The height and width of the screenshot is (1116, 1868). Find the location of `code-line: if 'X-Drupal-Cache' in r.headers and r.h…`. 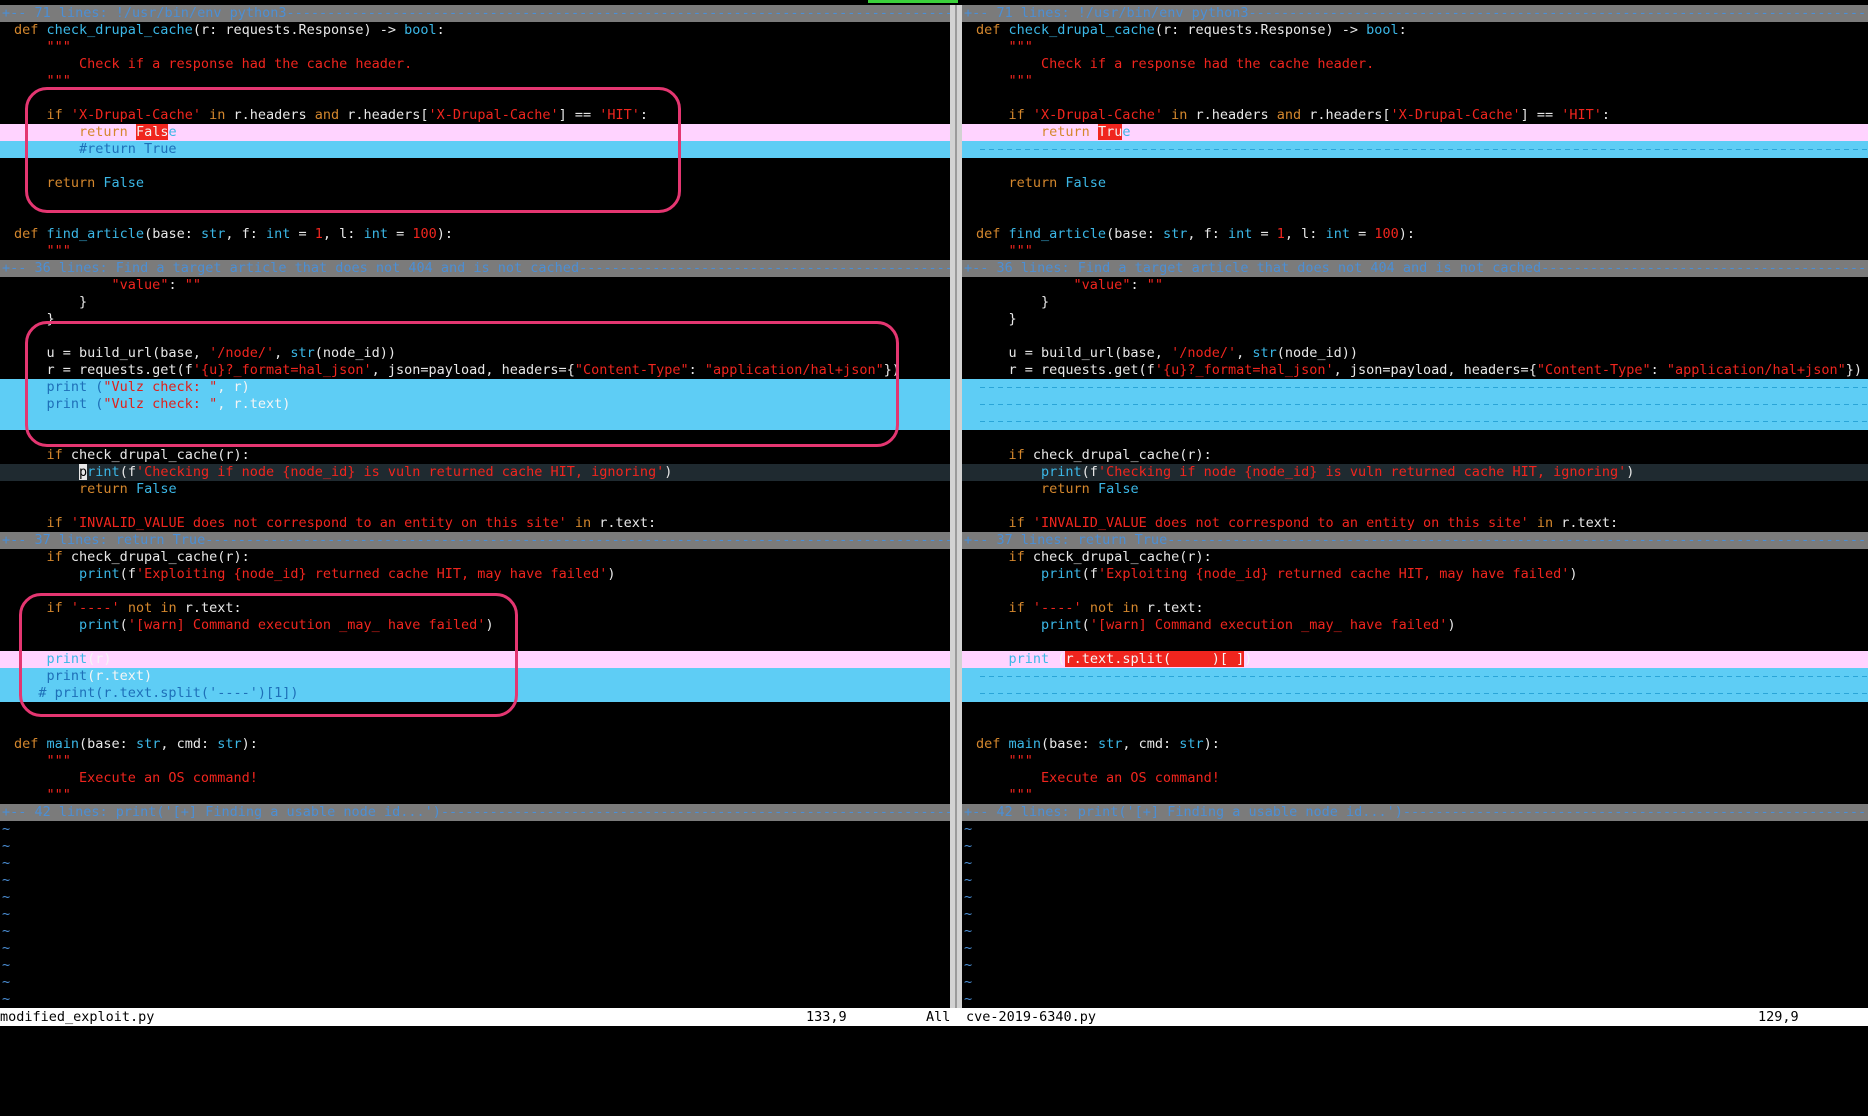

code-line: if 'X-Drupal-Cache' in r.headers and r.h… is located at coordinates (1415, 115).